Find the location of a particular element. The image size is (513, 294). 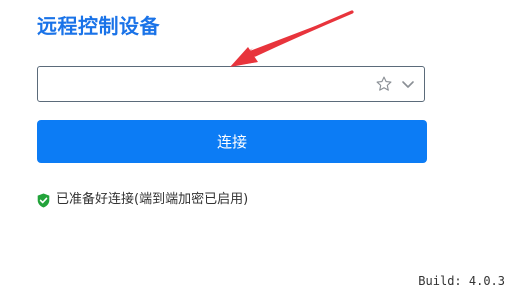

star-icon is located at coordinates (384, 84).